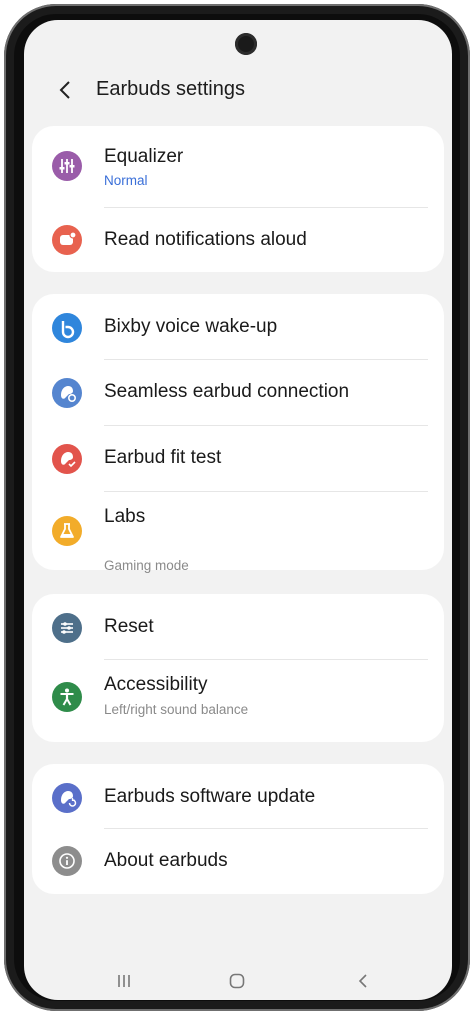  I want to click on settings-item-bixby-wake-up: Bixby voice wake-up, so click(238, 326).